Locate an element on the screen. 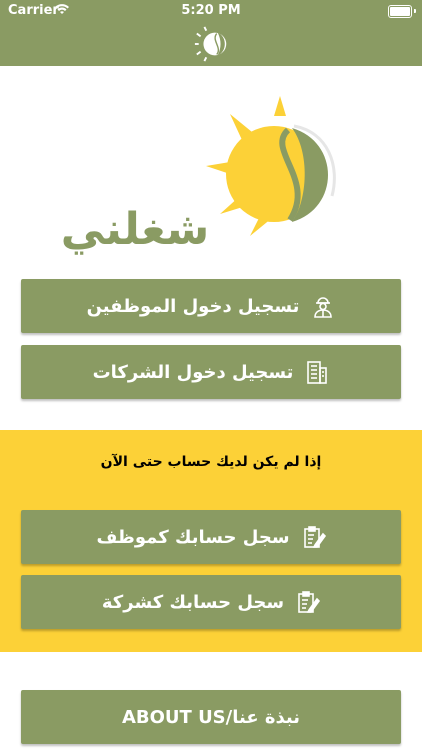  status-bar: Carrier 5:20 PM is located at coordinates (211, 11).